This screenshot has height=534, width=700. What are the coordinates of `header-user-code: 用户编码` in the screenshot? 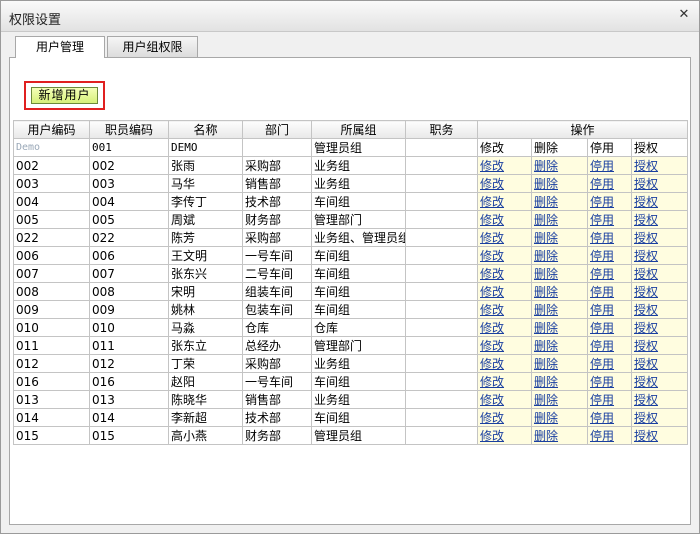 It's located at (51, 129).